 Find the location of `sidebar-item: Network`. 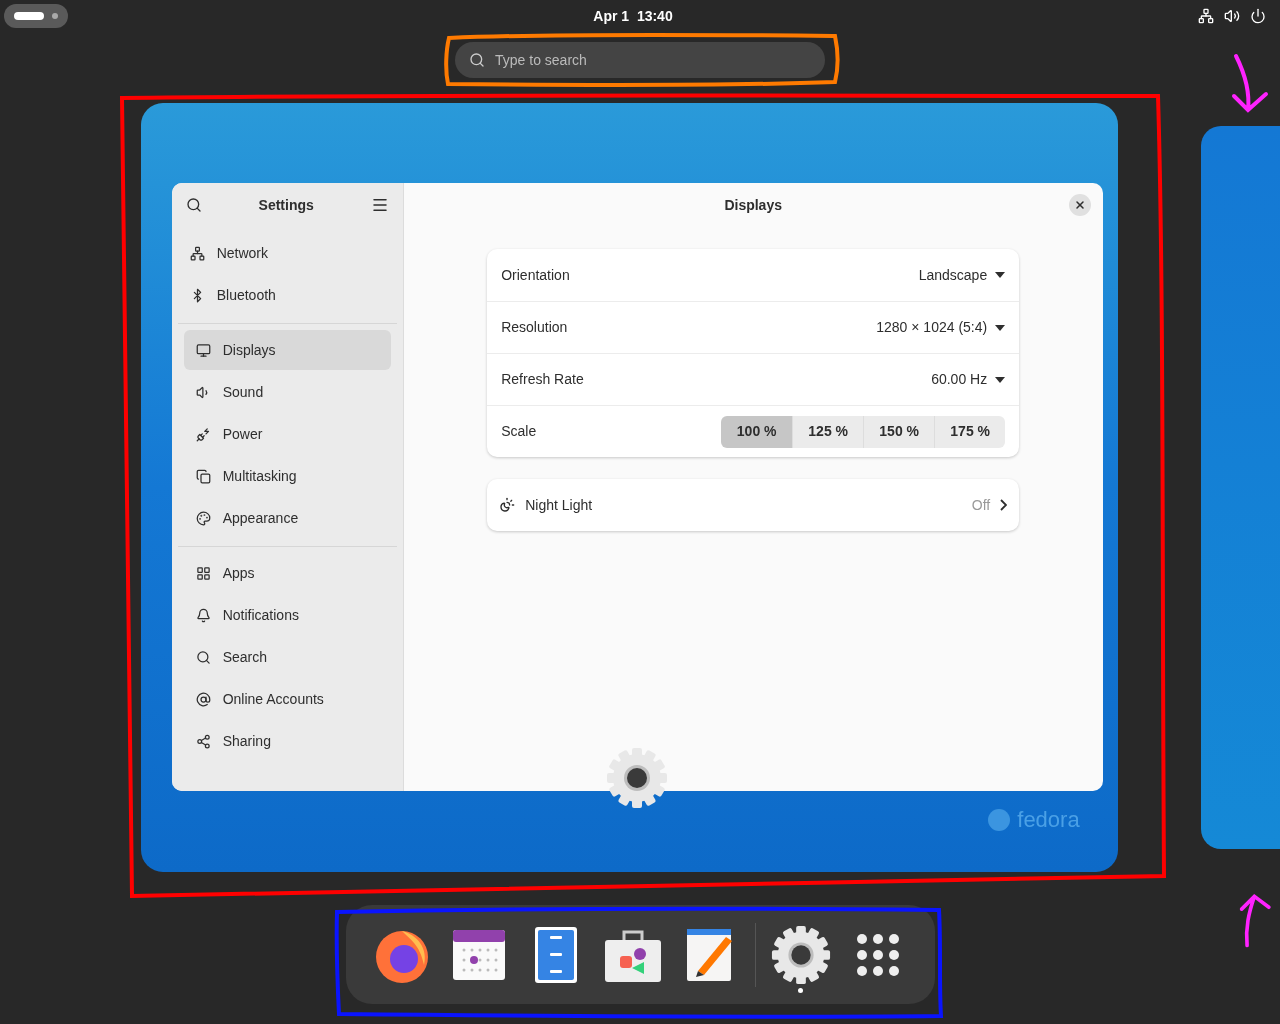

sidebar-item: Network is located at coordinates (287, 253).